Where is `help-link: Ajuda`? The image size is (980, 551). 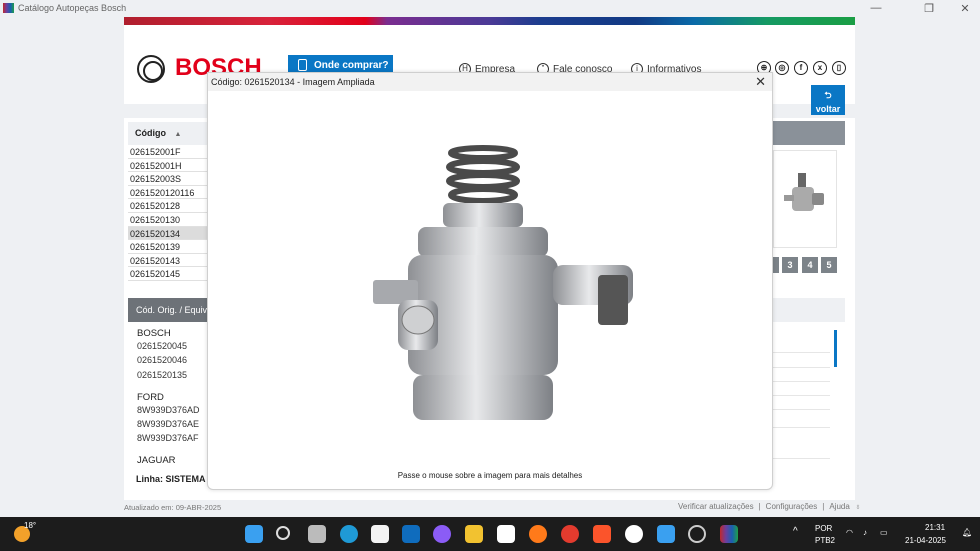
help-link: Ajuda is located at coordinates (839, 506).